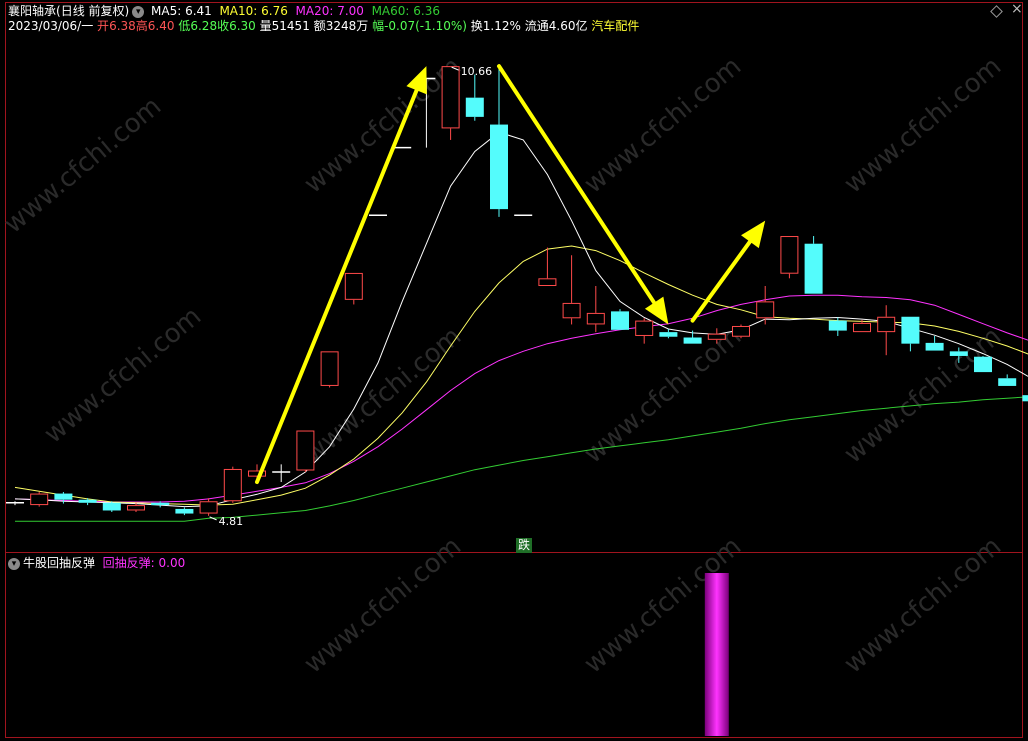 The width and height of the screenshot is (1028, 741). I want to click on change-value: -0.07(-1.10%), so click(425, 26).